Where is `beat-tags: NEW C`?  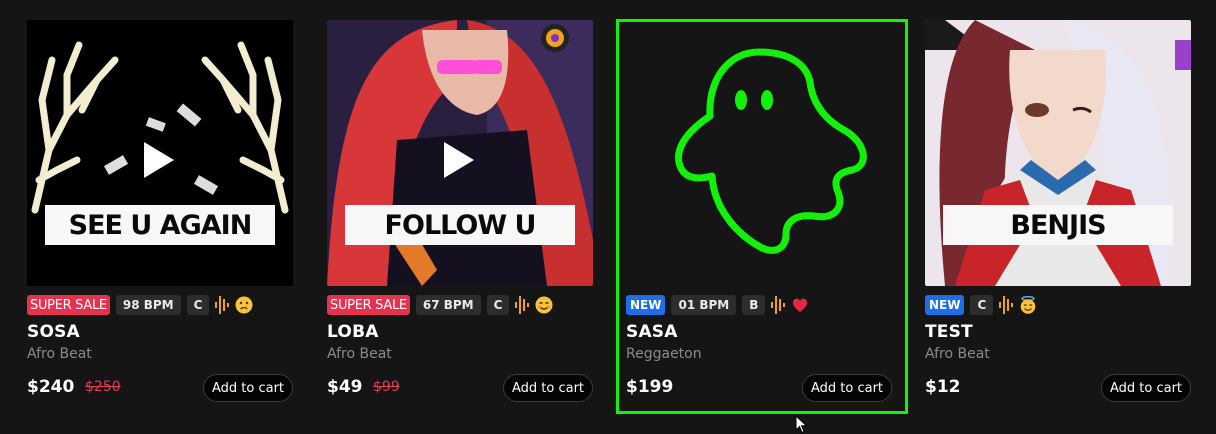 beat-tags: NEW C is located at coordinates (981, 305).